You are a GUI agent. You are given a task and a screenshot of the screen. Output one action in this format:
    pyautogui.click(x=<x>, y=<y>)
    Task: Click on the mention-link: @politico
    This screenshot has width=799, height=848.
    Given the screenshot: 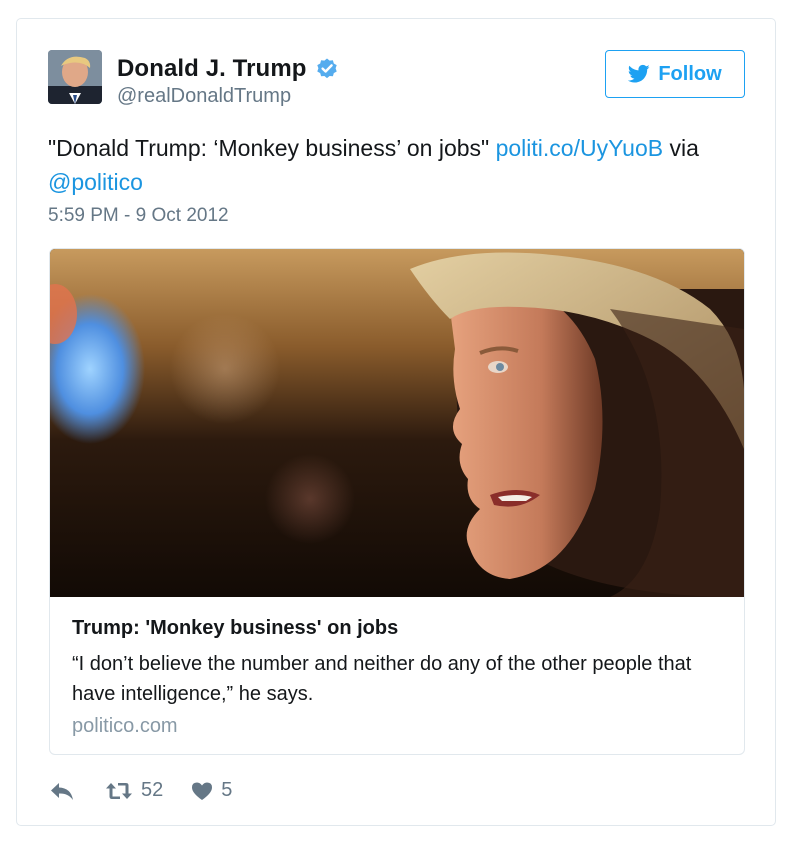 What is the action you would take?
    pyautogui.click(x=95, y=182)
    